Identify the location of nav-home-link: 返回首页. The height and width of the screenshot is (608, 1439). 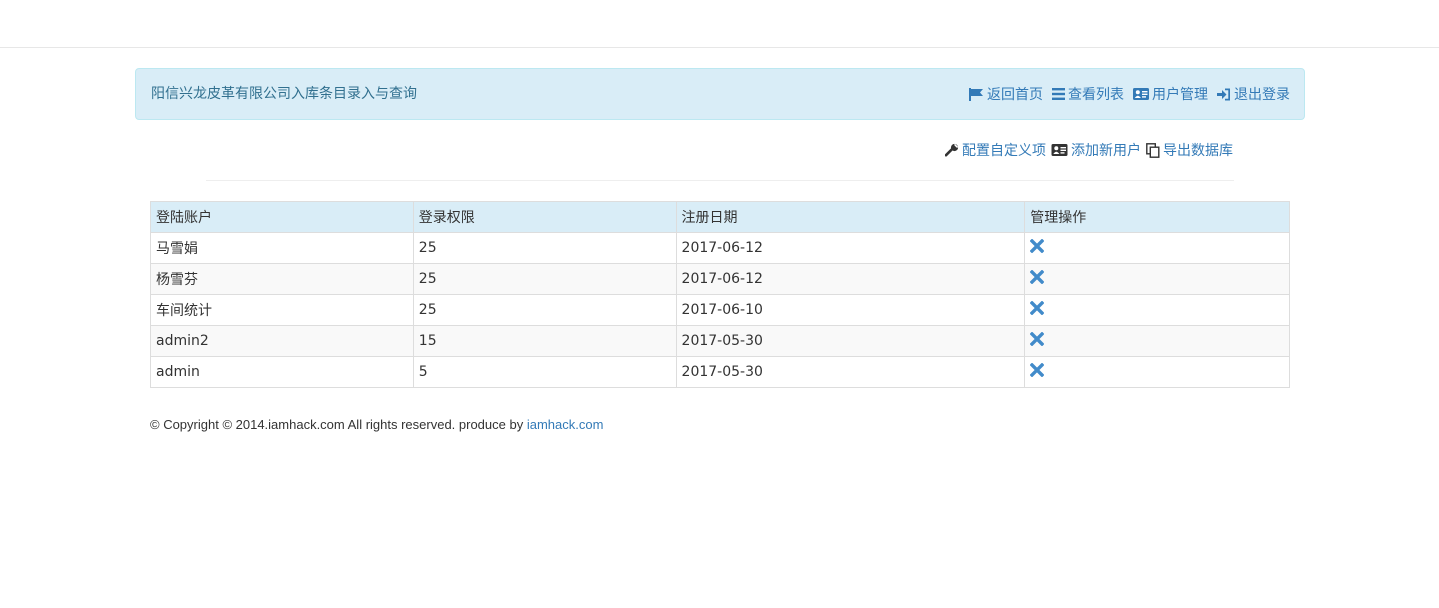
(1006, 94).